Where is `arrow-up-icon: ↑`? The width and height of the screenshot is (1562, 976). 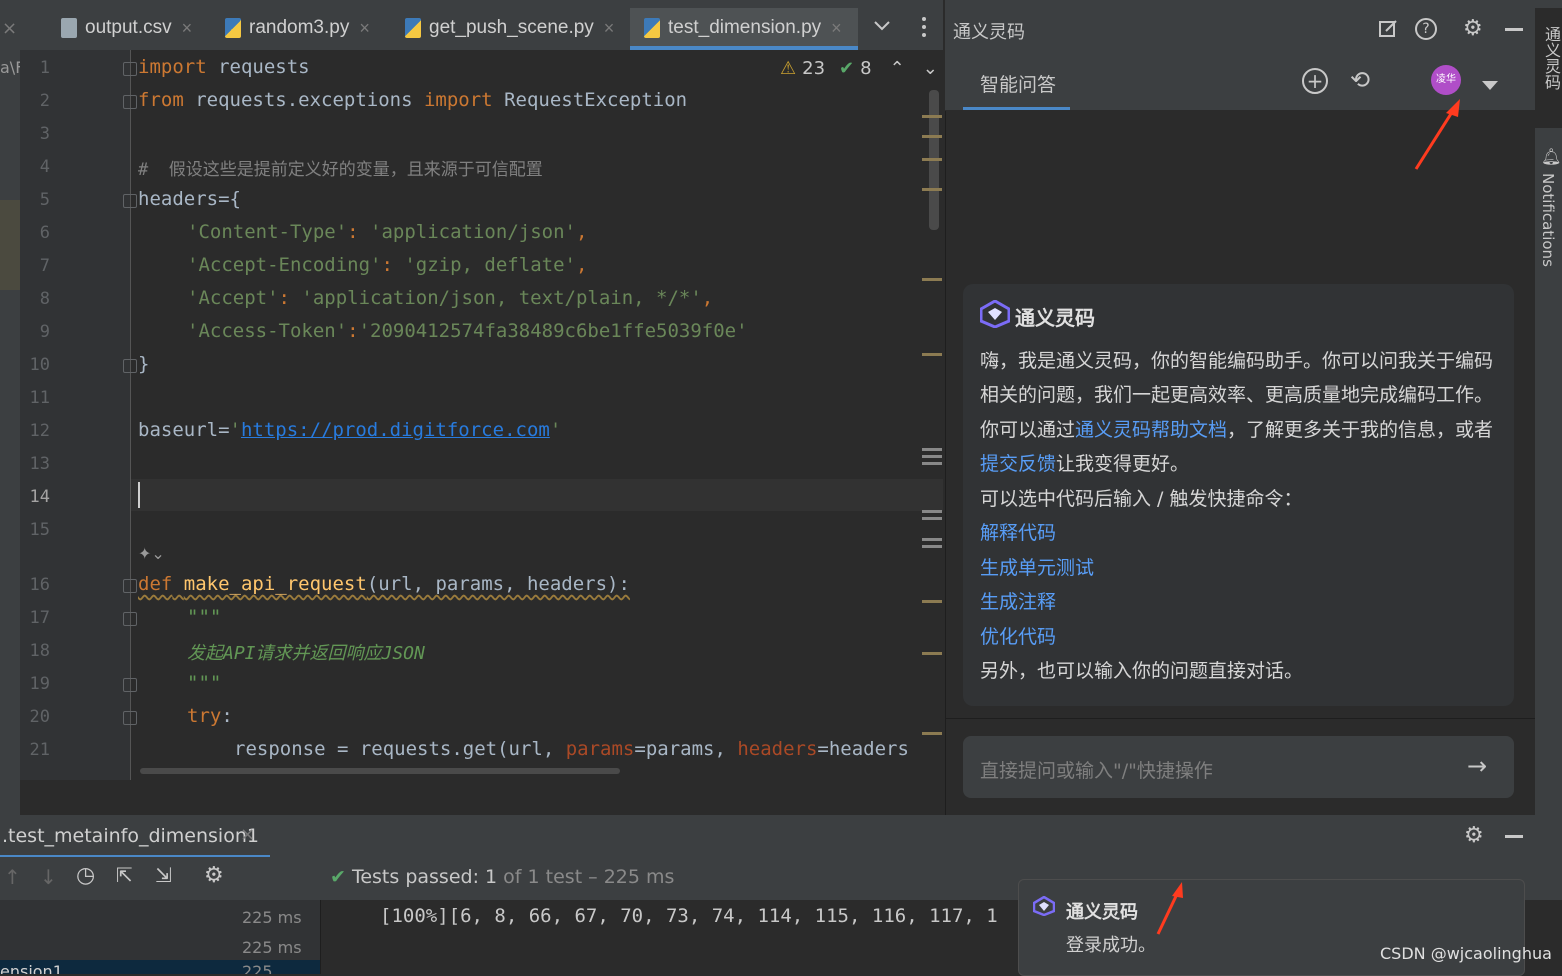
arrow-up-icon: ↑ is located at coordinates (12, 877).